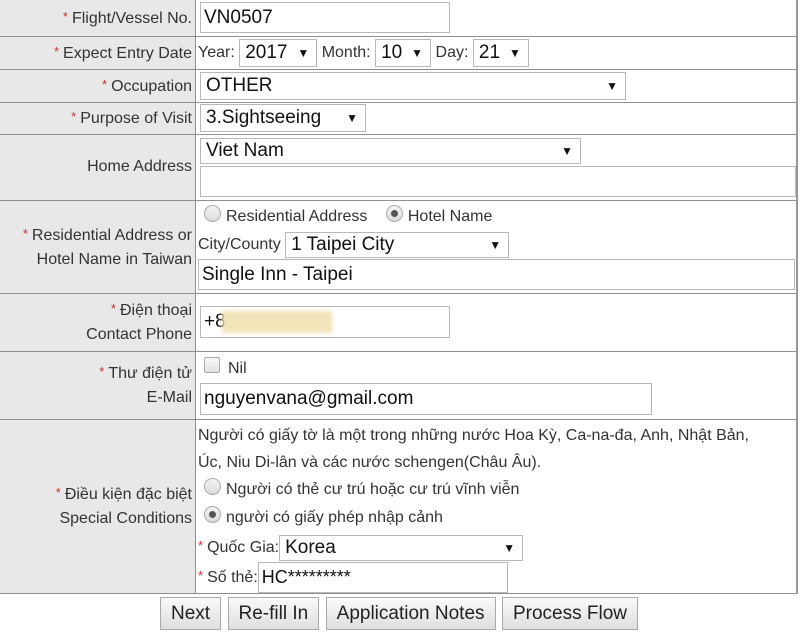 This screenshot has height=634, width=800. I want to click on city-value: 1 Taipei City, so click(343, 244).